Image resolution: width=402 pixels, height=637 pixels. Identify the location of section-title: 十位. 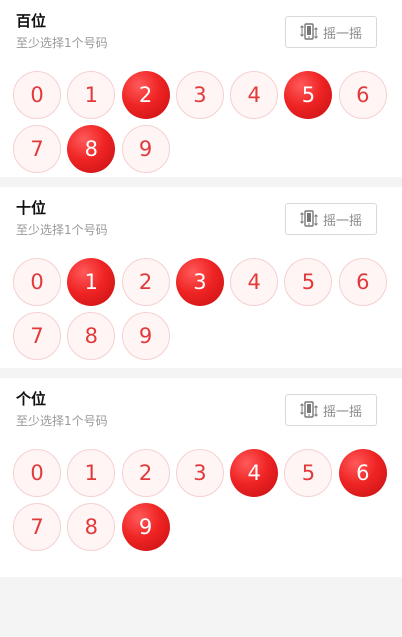
(31, 208).